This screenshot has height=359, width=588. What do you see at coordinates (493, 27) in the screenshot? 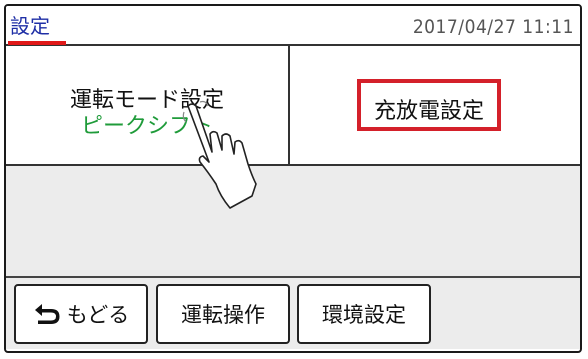
I see `datetime-display: 2017/04/27 11:11` at bounding box center [493, 27].